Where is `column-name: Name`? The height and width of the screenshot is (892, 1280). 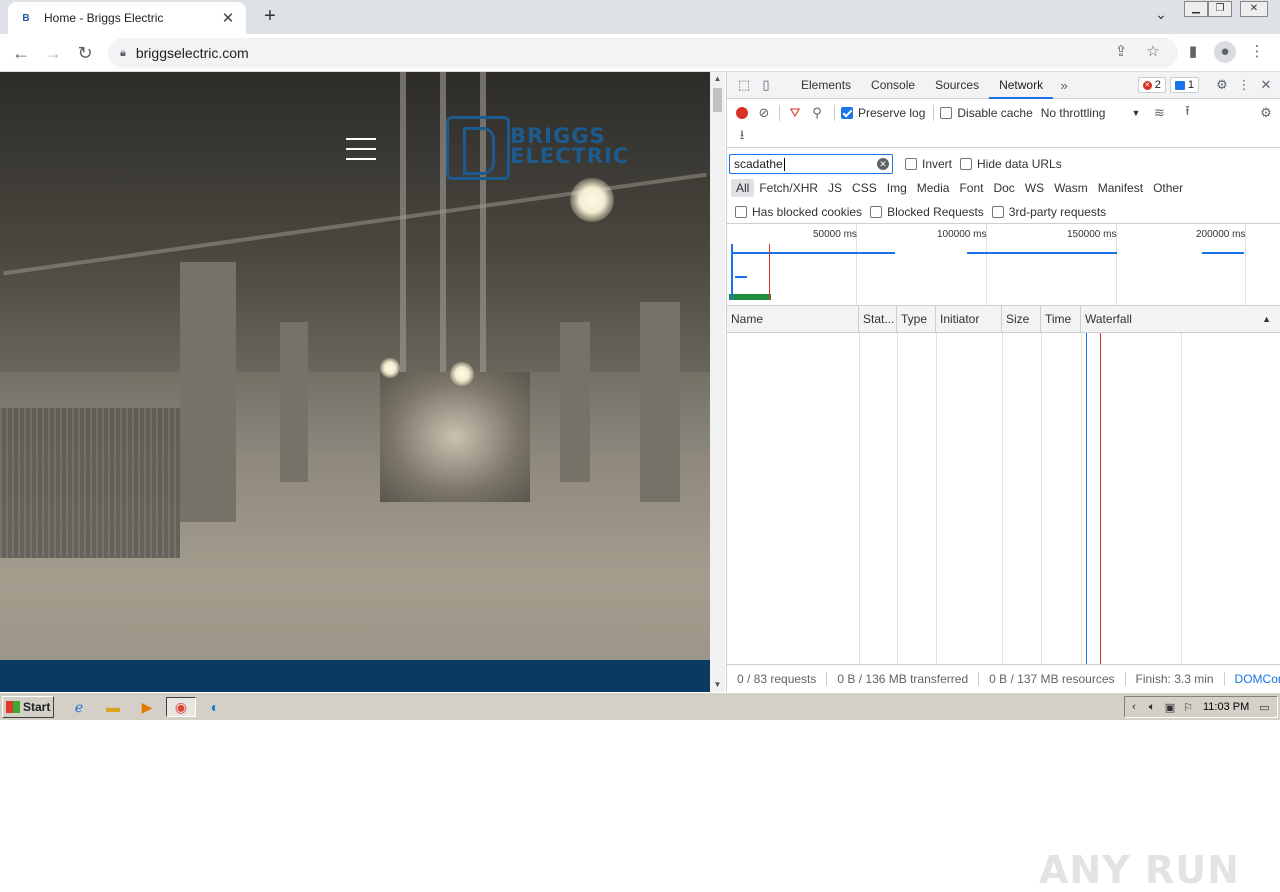 column-name: Name is located at coordinates (793, 319).